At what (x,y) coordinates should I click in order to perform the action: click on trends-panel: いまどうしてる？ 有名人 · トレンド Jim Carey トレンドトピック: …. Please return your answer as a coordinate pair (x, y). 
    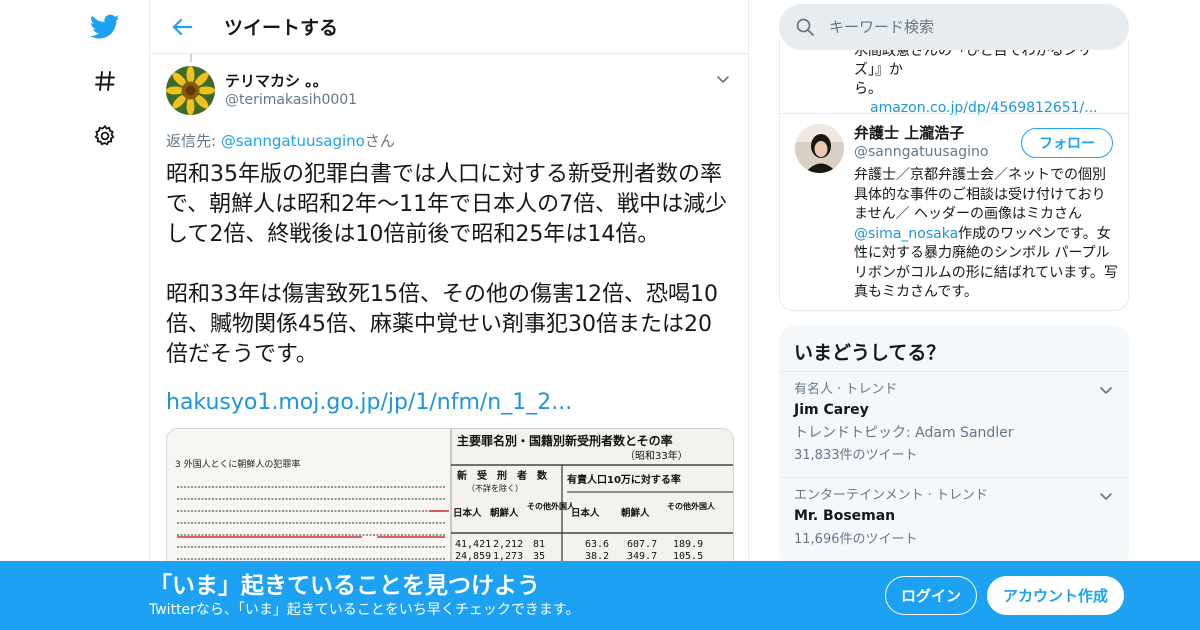
    Looking at the image, I should click on (954, 446).